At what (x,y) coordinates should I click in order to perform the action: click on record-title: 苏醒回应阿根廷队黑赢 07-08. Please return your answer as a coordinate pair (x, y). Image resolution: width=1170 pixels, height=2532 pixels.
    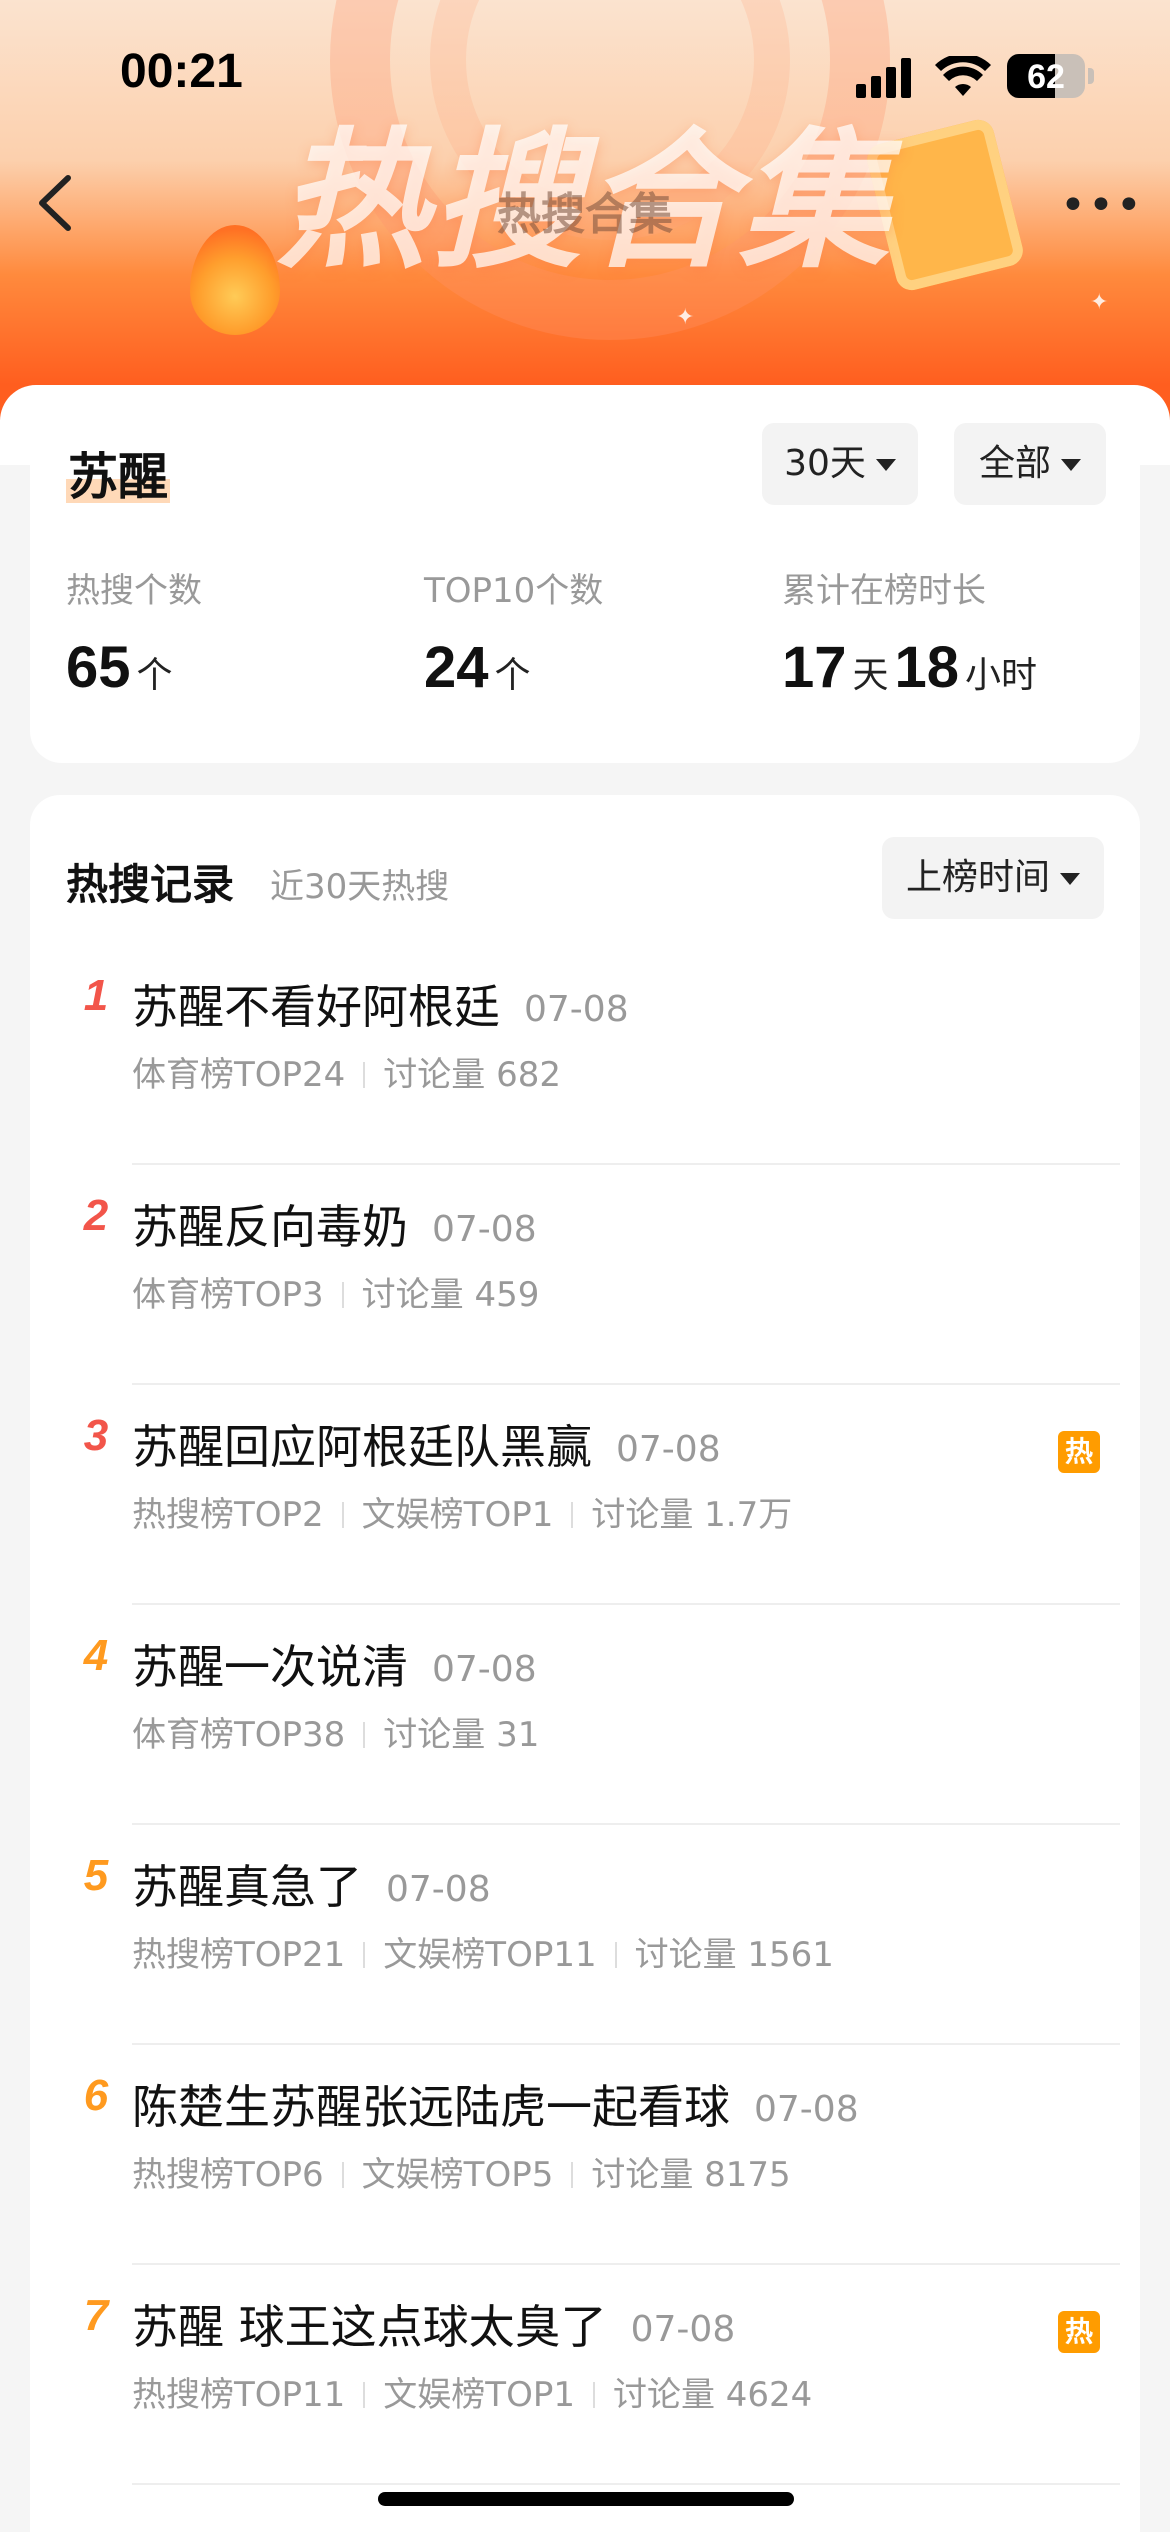
    Looking at the image, I should click on (426, 1444).